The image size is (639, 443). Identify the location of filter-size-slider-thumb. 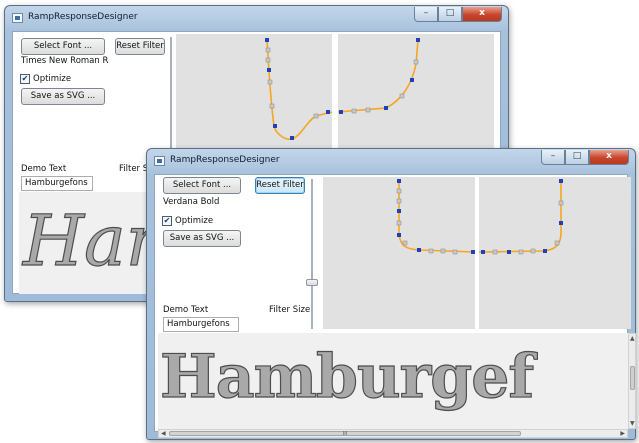
(312, 282).